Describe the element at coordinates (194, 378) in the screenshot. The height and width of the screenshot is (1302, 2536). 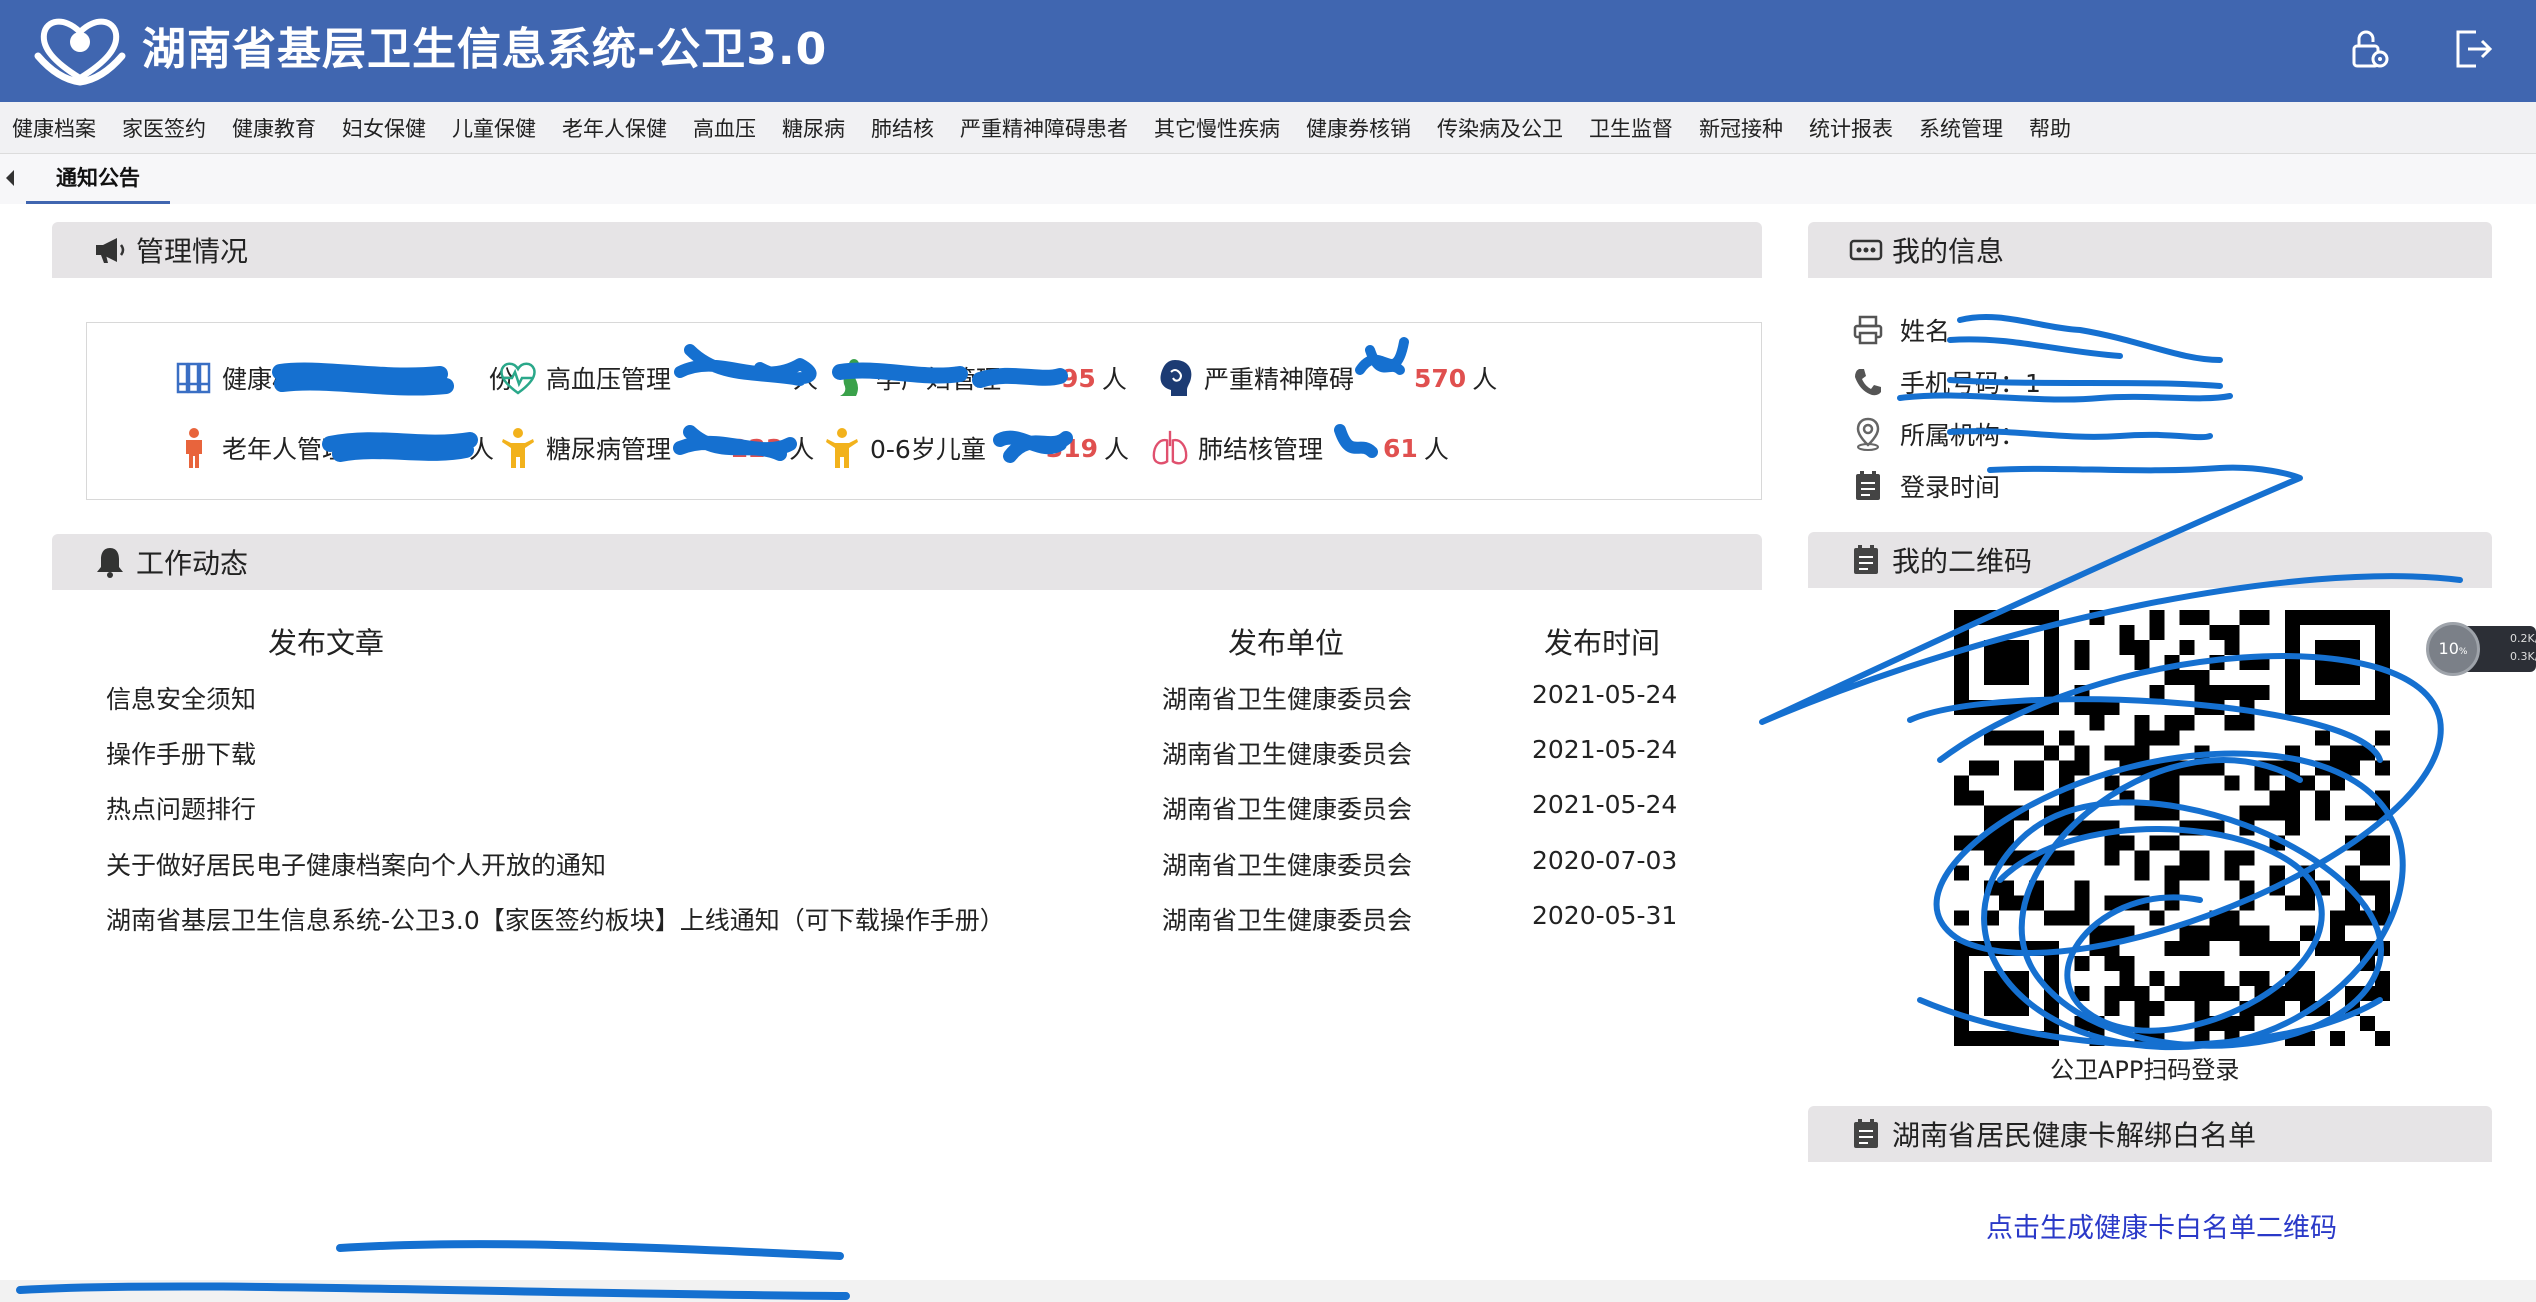
I see `archive-icon` at that location.